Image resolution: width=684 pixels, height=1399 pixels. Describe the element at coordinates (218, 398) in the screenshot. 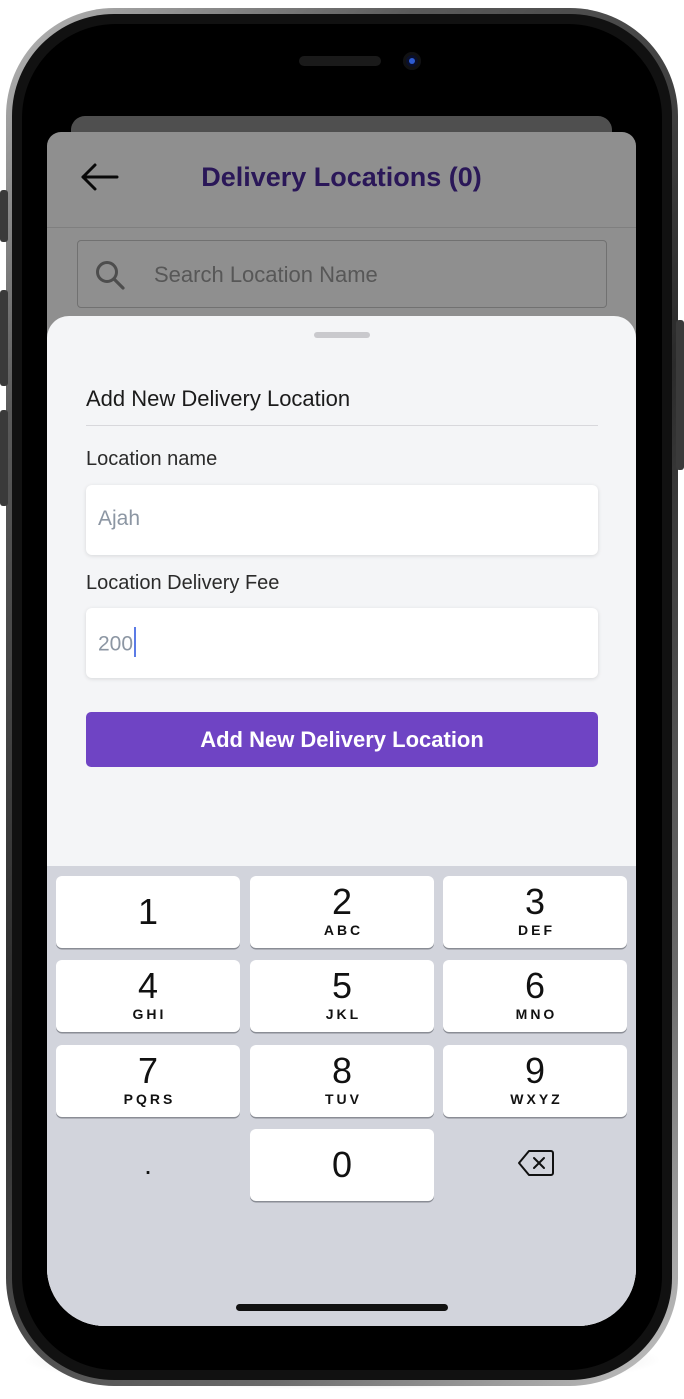

I see `sheet-title: Add New Delivery Location` at that location.